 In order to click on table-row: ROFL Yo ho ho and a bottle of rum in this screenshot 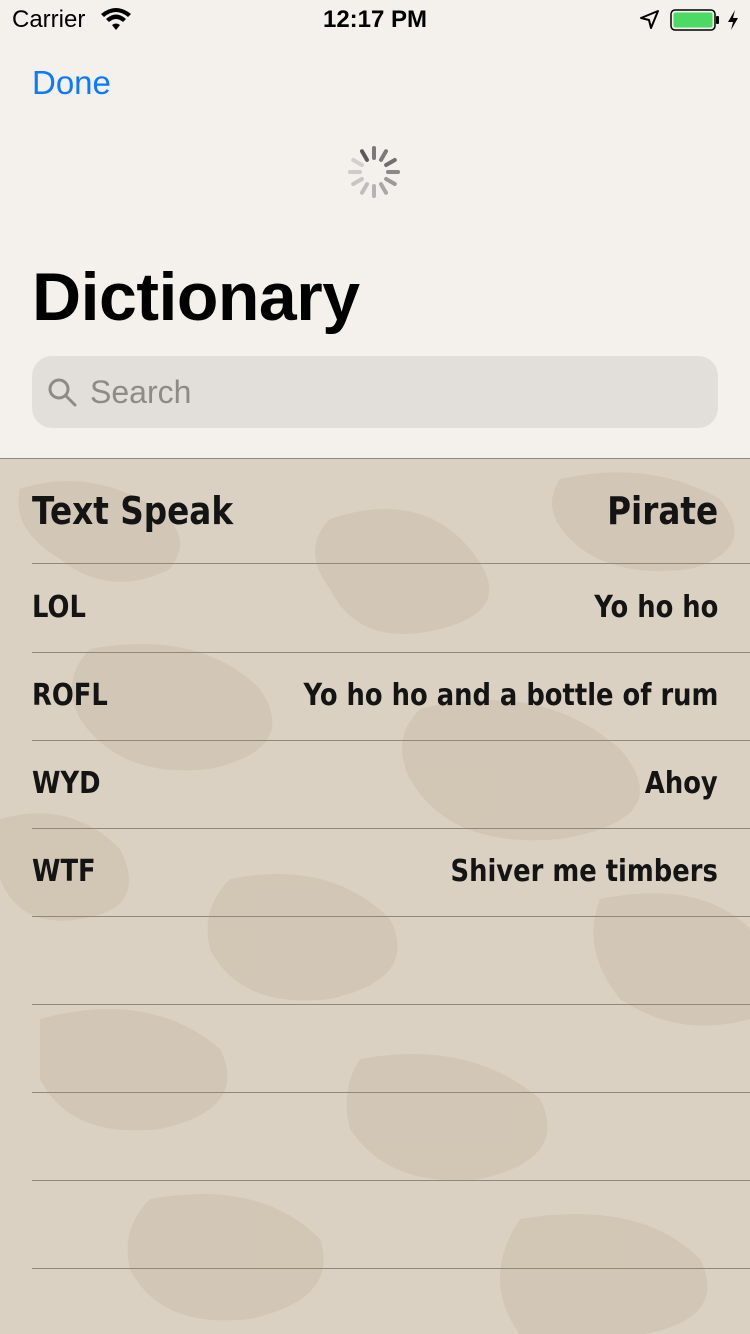, I will do `click(391, 696)`.